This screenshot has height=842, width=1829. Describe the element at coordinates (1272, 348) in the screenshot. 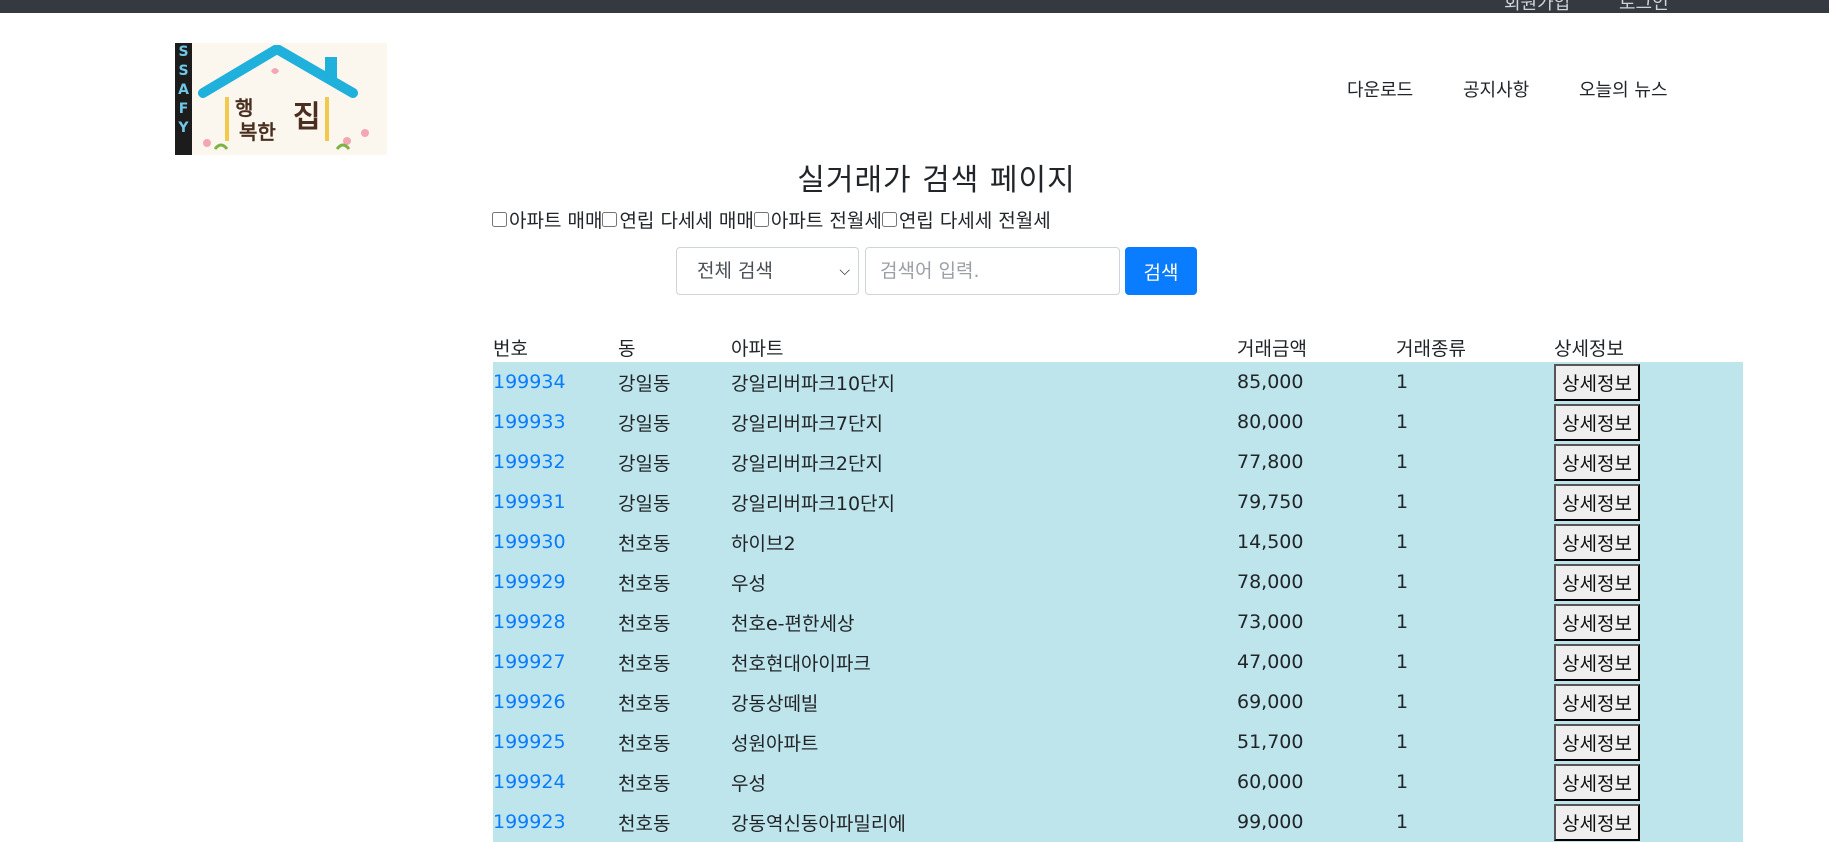

I see `header-price: 거래금액` at that location.